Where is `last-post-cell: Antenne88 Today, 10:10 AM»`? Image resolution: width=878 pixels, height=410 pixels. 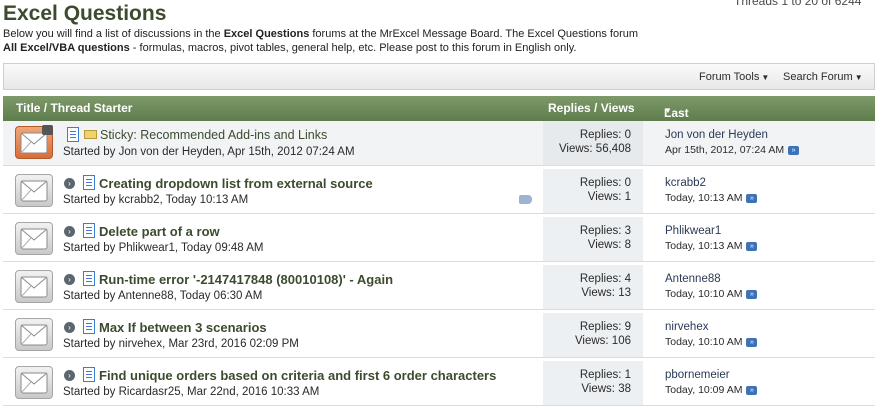
last-post-cell: Antenne88 Today, 10:10 AM» is located at coordinates (759, 287).